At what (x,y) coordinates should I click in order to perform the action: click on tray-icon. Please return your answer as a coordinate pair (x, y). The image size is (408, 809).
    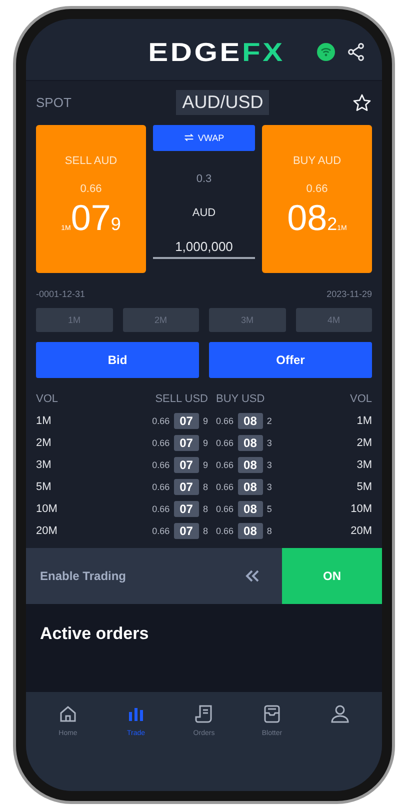
    Looking at the image, I should click on (272, 714).